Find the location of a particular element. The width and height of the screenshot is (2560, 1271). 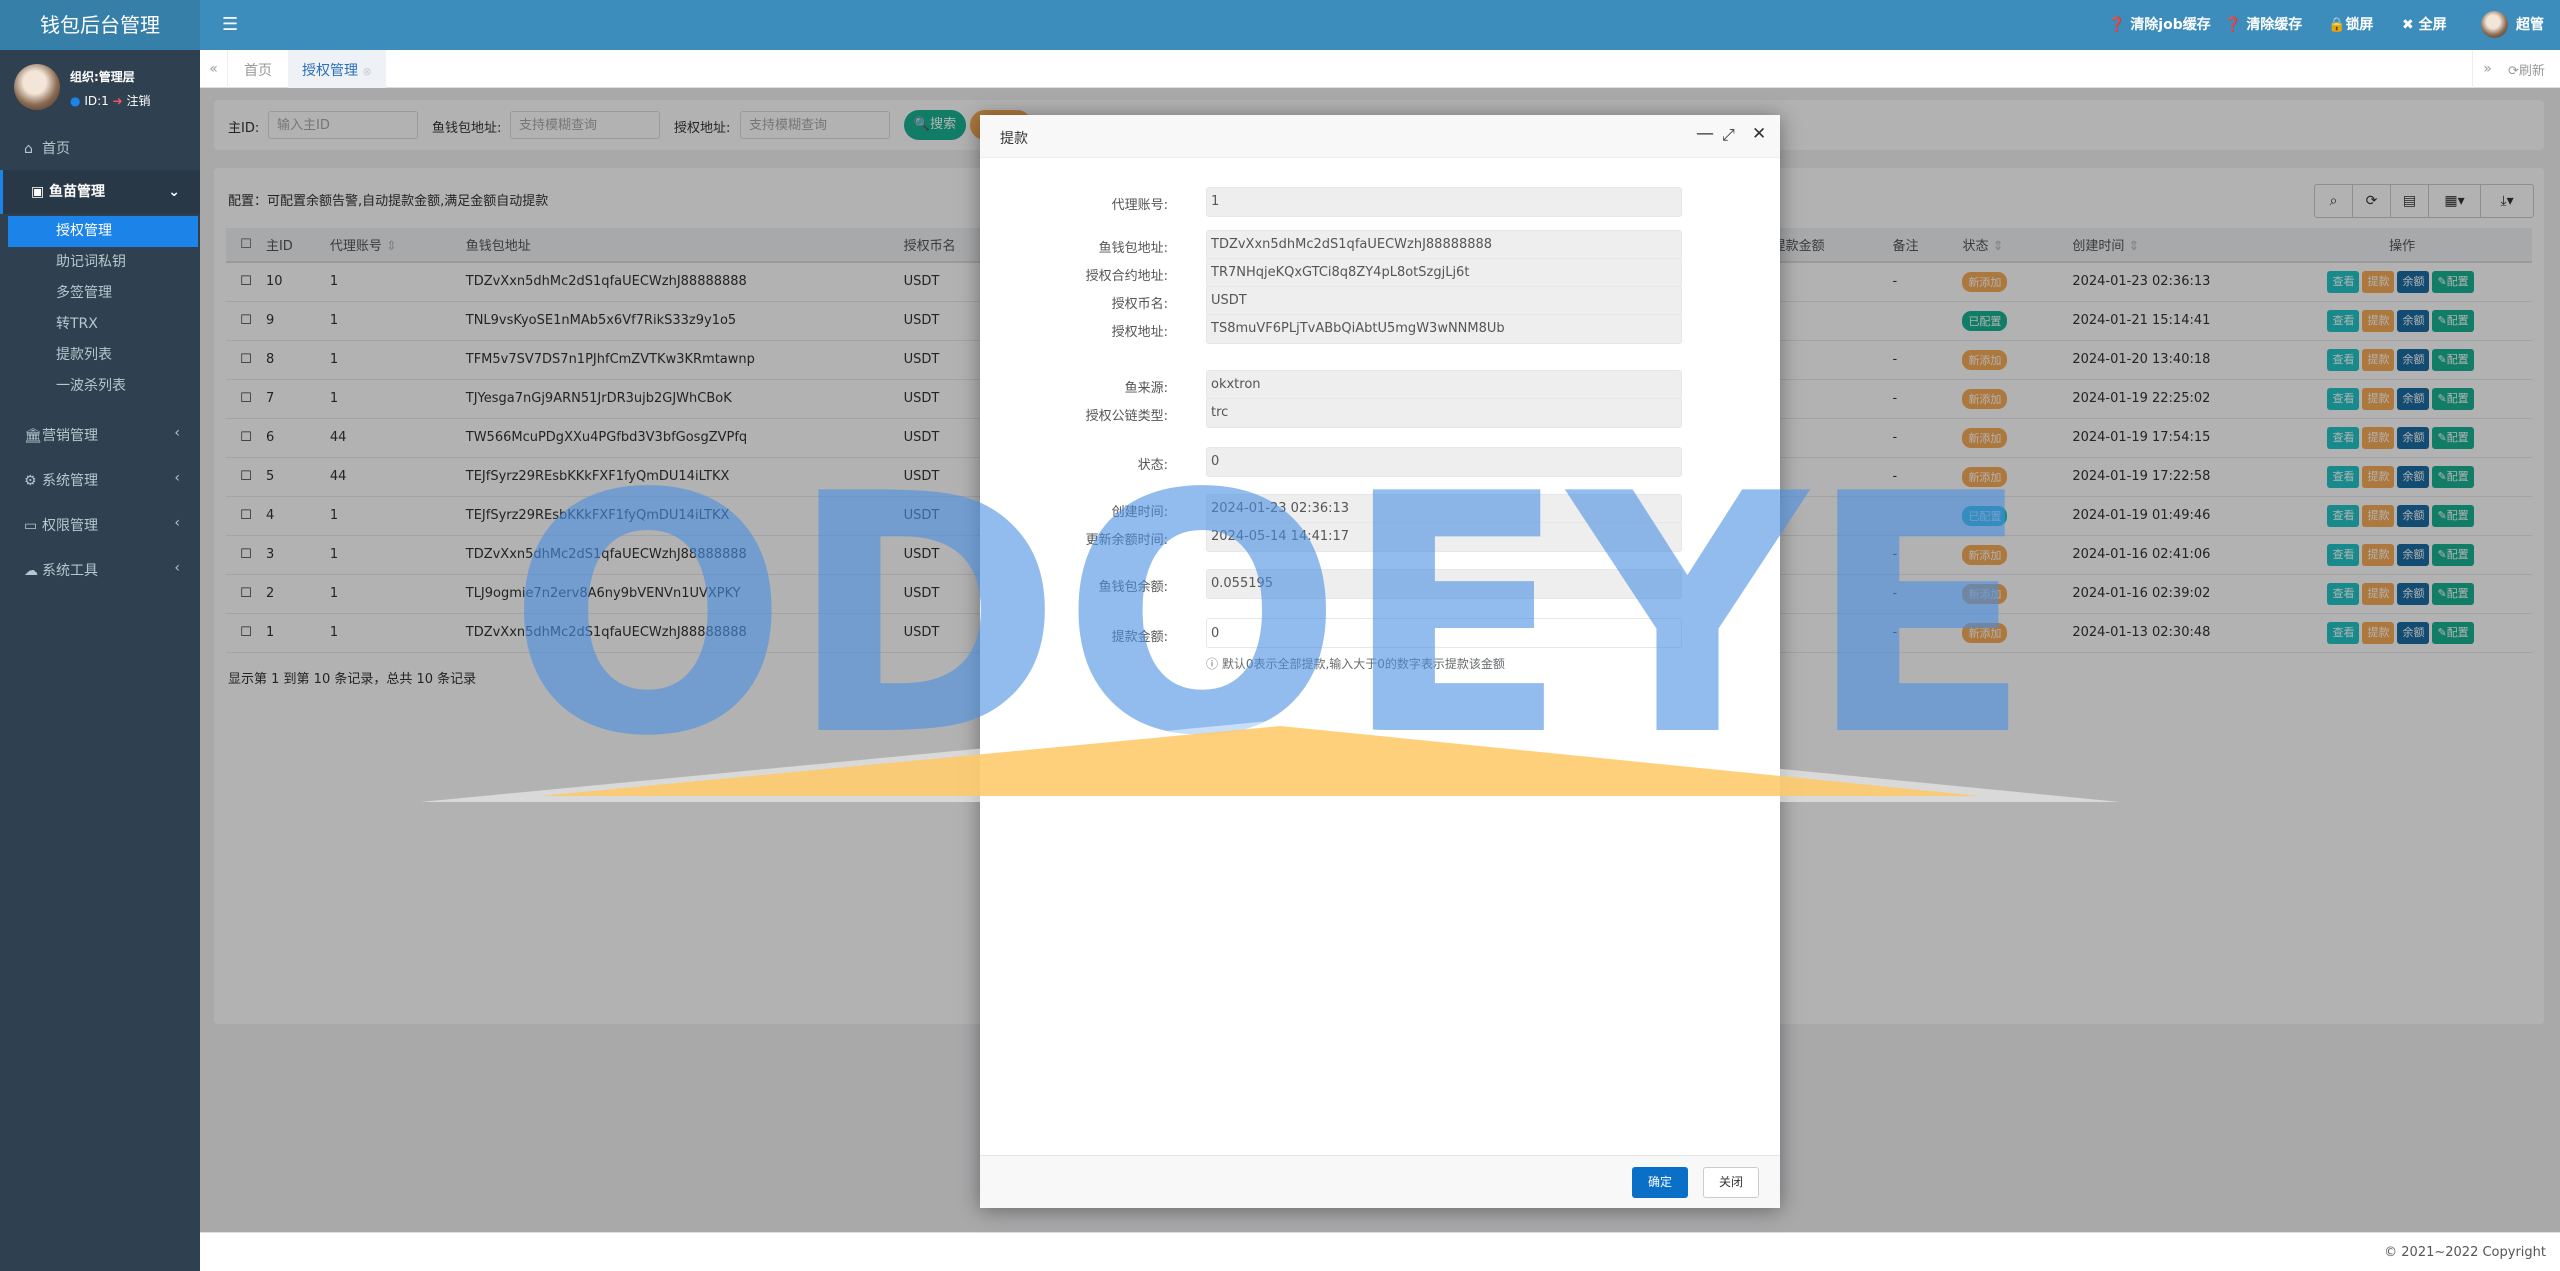

refresh-button: ⟳刷新 is located at coordinates (2526, 69).